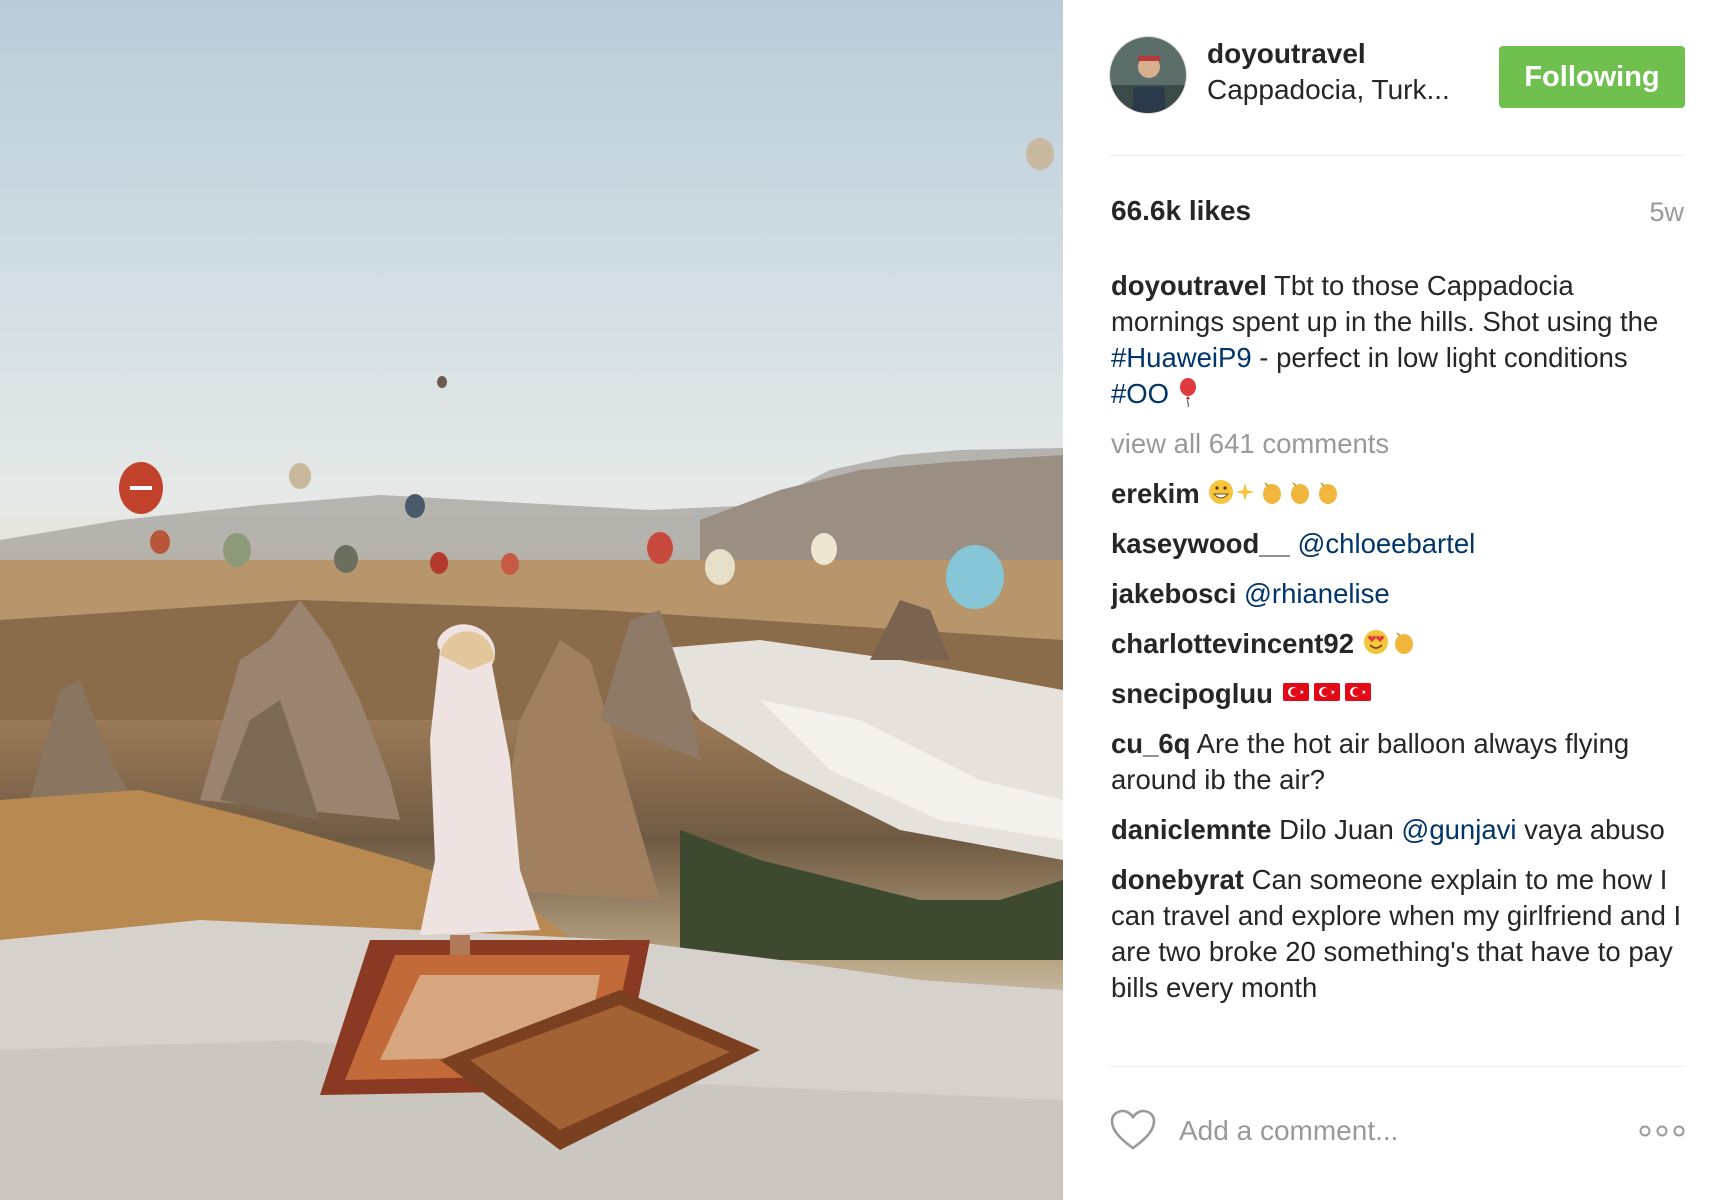 The height and width of the screenshot is (1200, 1730). I want to click on comment-username: jakebosci, so click(1173, 593).